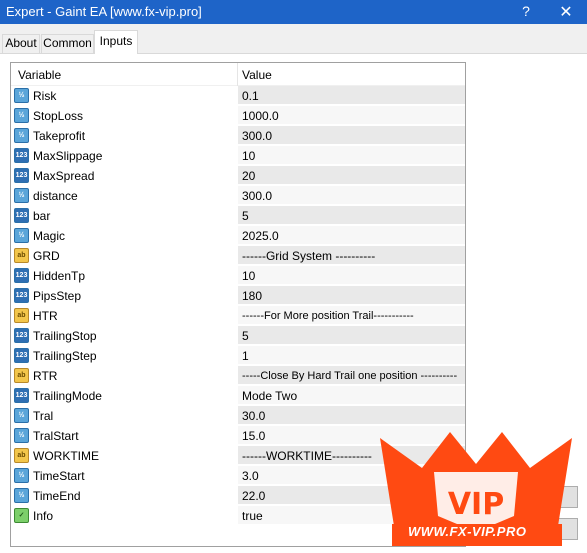 Image resolution: width=587 pixels, height=553 pixels. Describe the element at coordinates (351, 395) in the screenshot. I see `value-cell: Mode Two` at that location.